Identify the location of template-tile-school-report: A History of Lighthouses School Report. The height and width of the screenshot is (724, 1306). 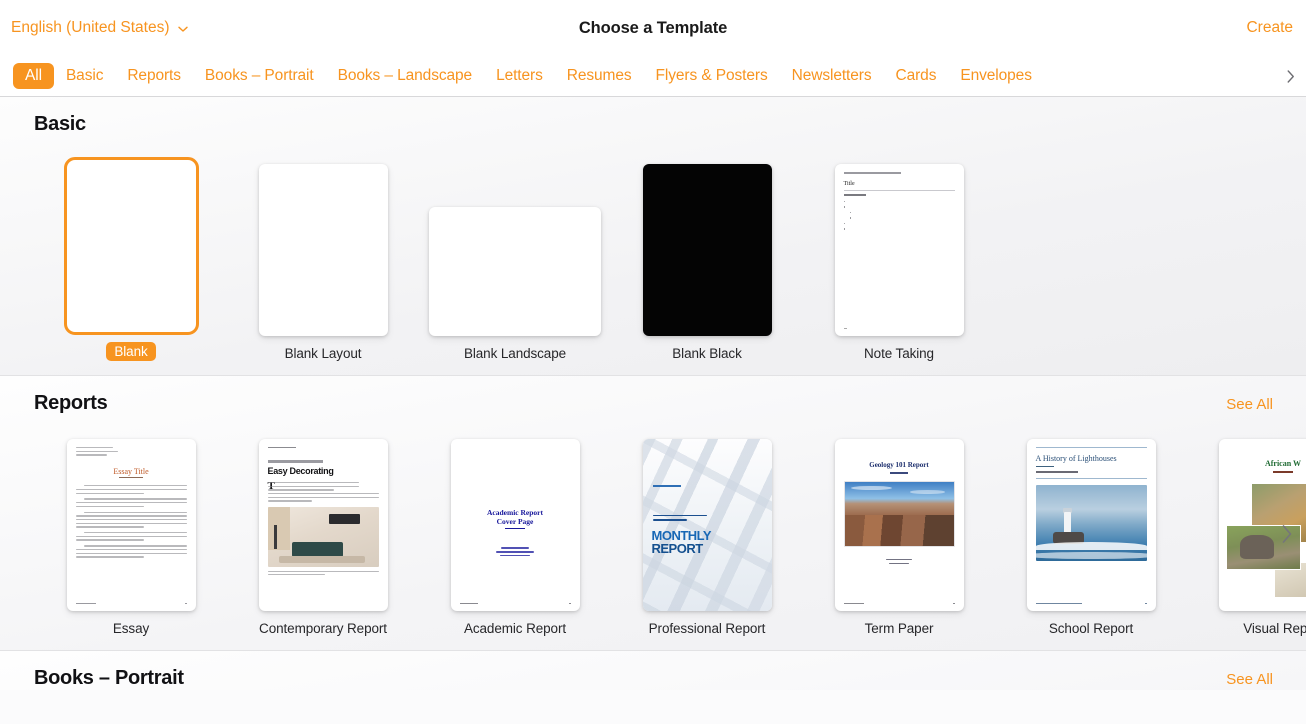
(1091, 533).